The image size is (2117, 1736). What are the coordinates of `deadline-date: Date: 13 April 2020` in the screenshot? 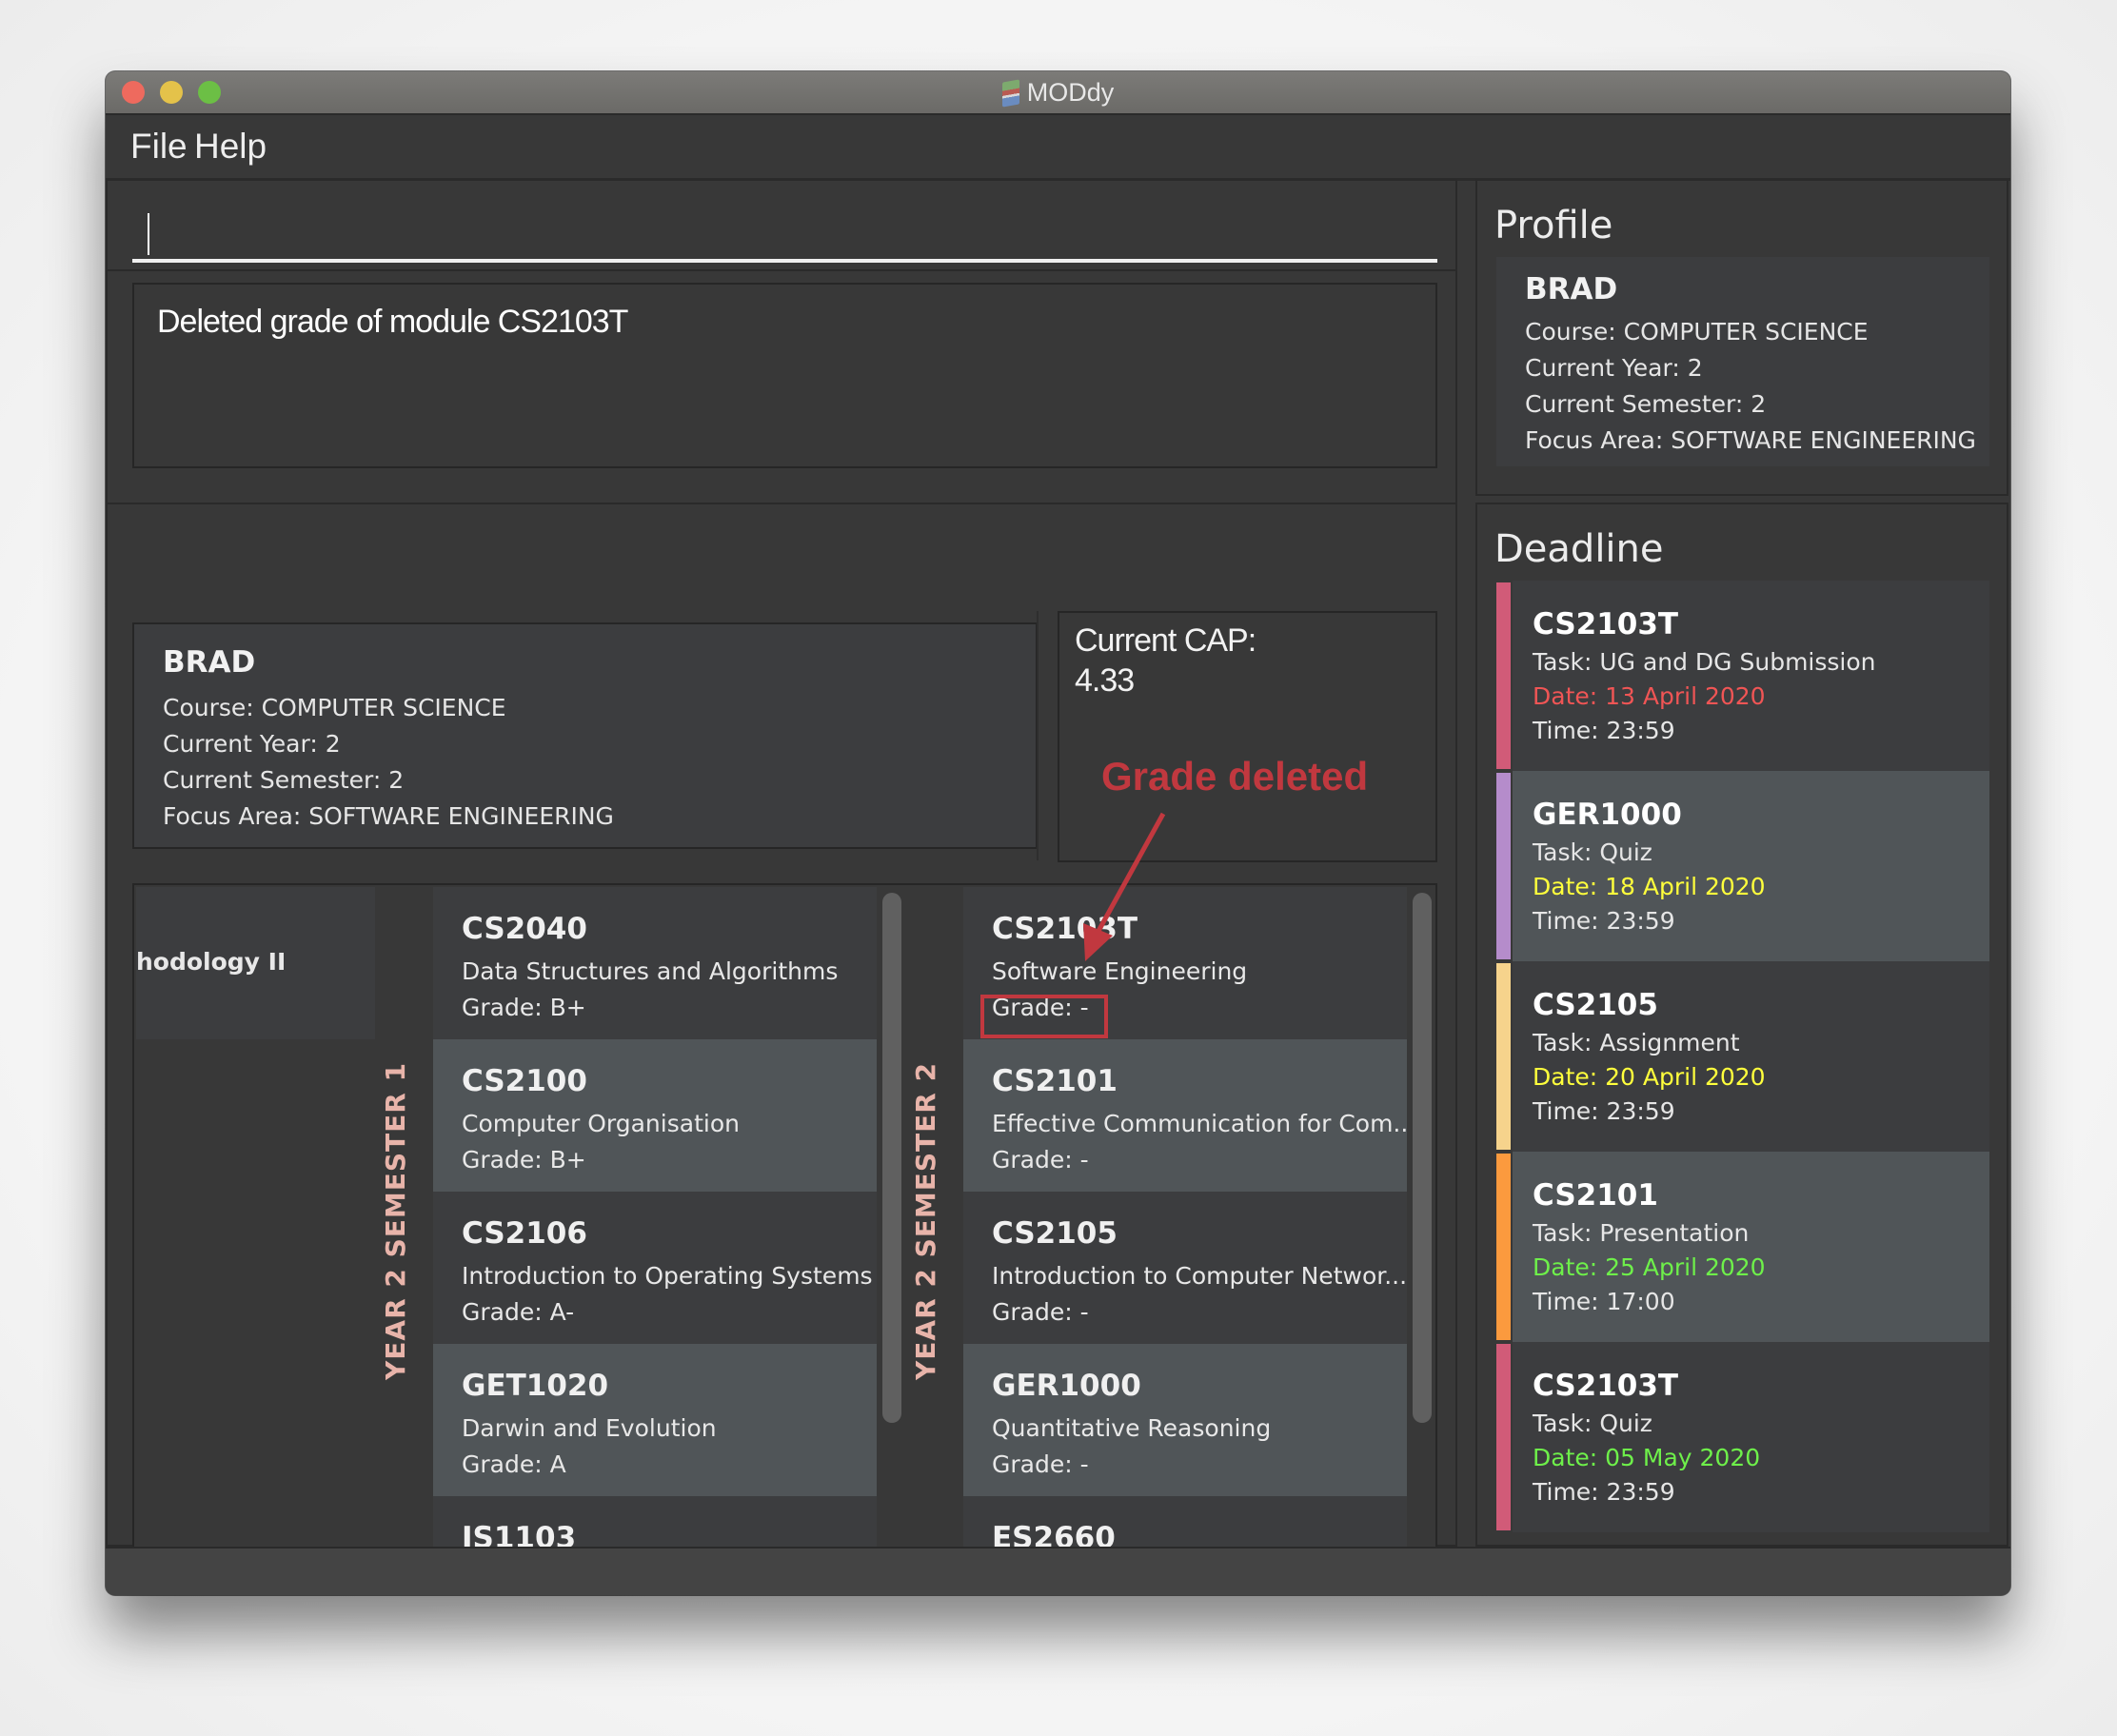 It's located at (1650, 696).